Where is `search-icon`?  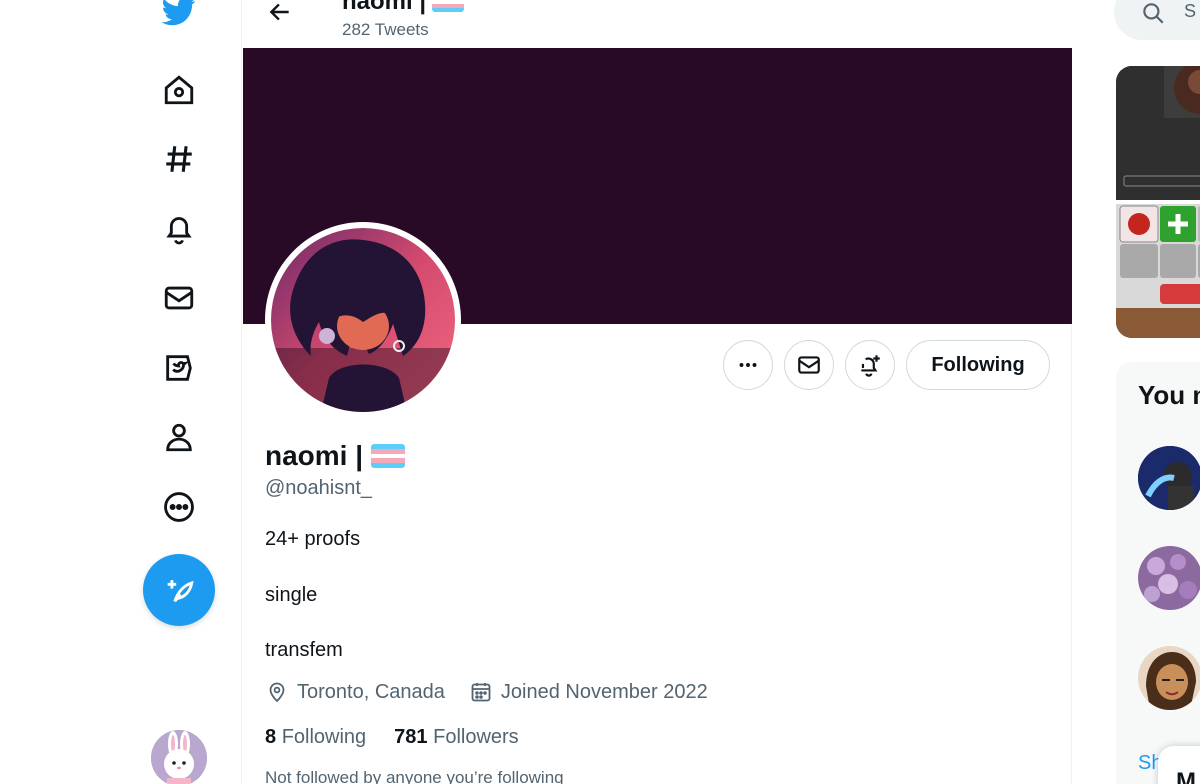
search-icon is located at coordinates (1153, 13).